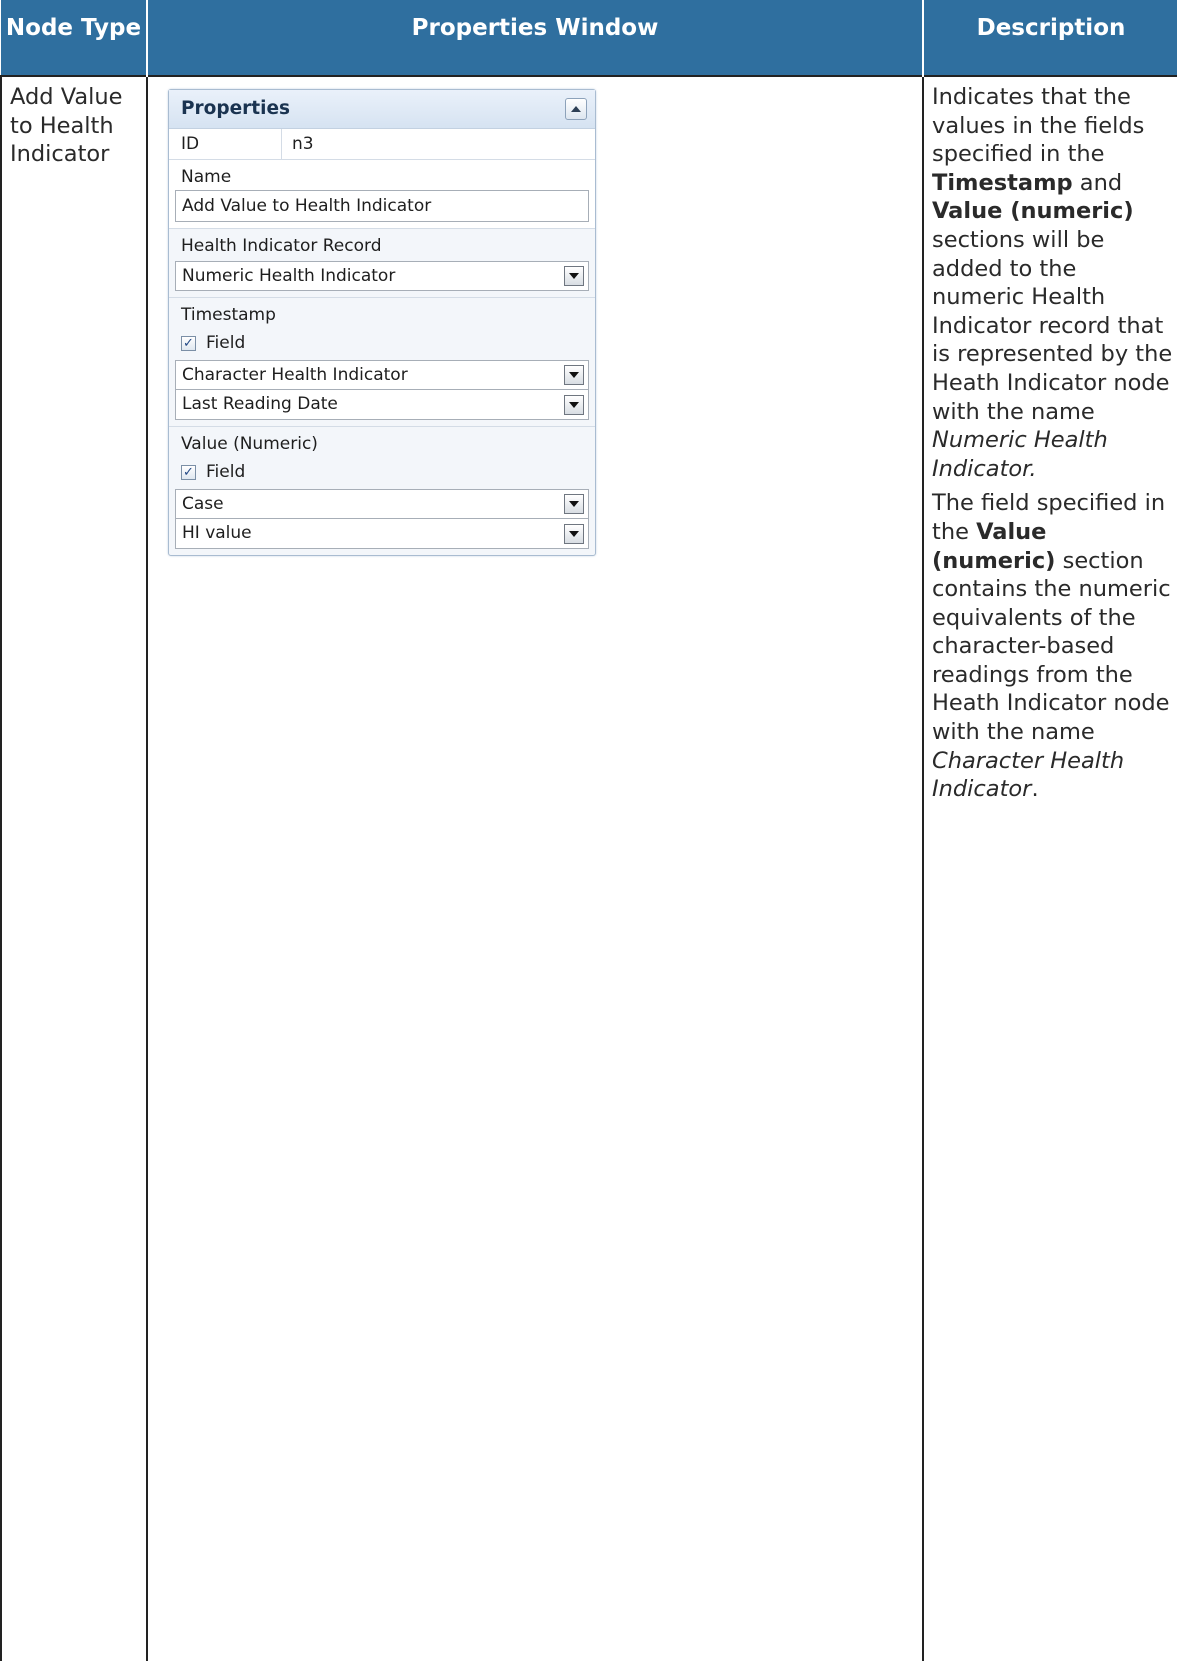 This screenshot has width=1177, height=1661. I want to click on node-type-text: Add Value to Health Indicator, so click(66, 126).